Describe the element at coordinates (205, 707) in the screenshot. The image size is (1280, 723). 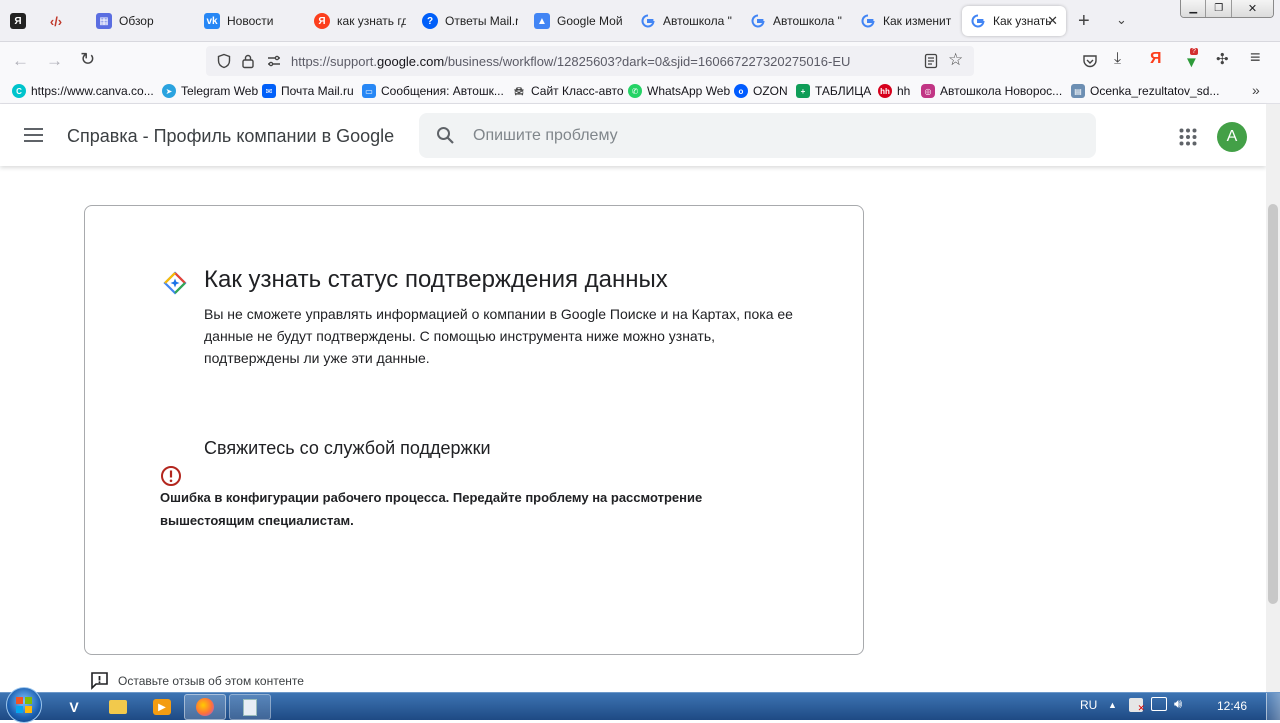
I see `taskbar-firefox` at that location.